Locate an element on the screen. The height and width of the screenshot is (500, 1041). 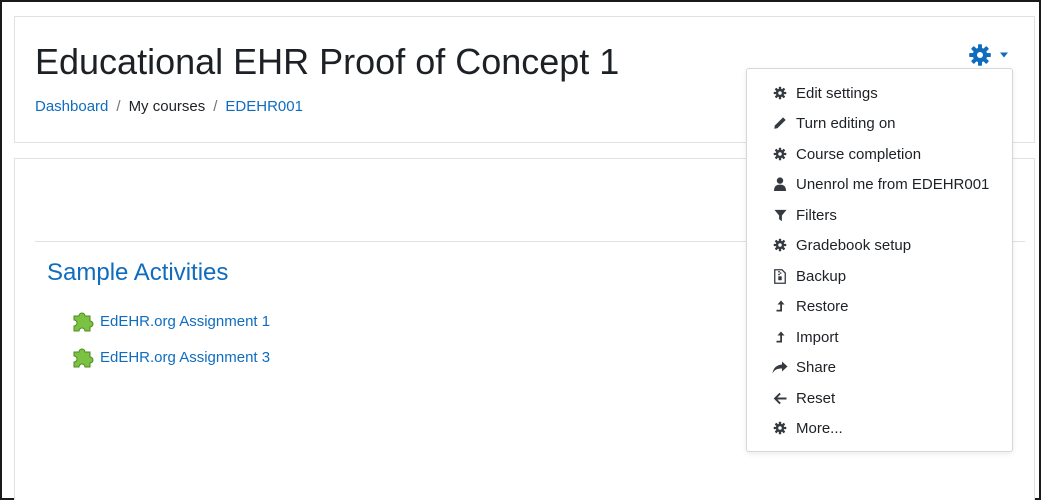
breadcrumb-dashboard: Dashboard is located at coordinates (71, 106).